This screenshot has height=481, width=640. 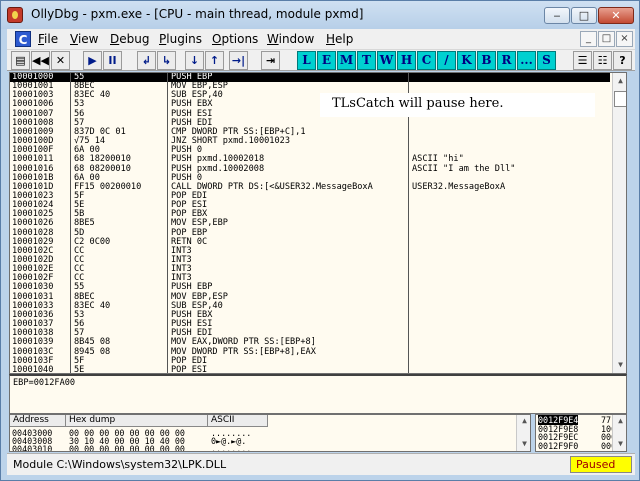 I want to click on dump-header-address: Address, so click(x=38, y=421).